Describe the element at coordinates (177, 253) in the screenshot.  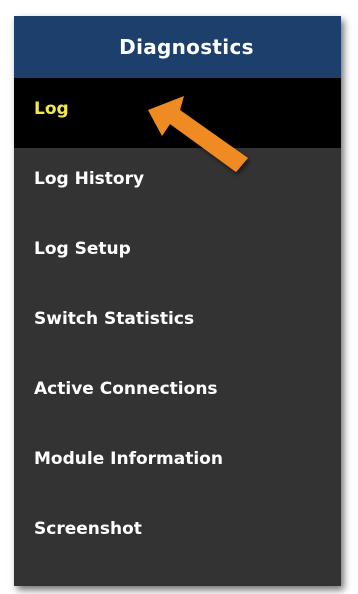
I see `menu-item-log-setup: Log Setup` at that location.